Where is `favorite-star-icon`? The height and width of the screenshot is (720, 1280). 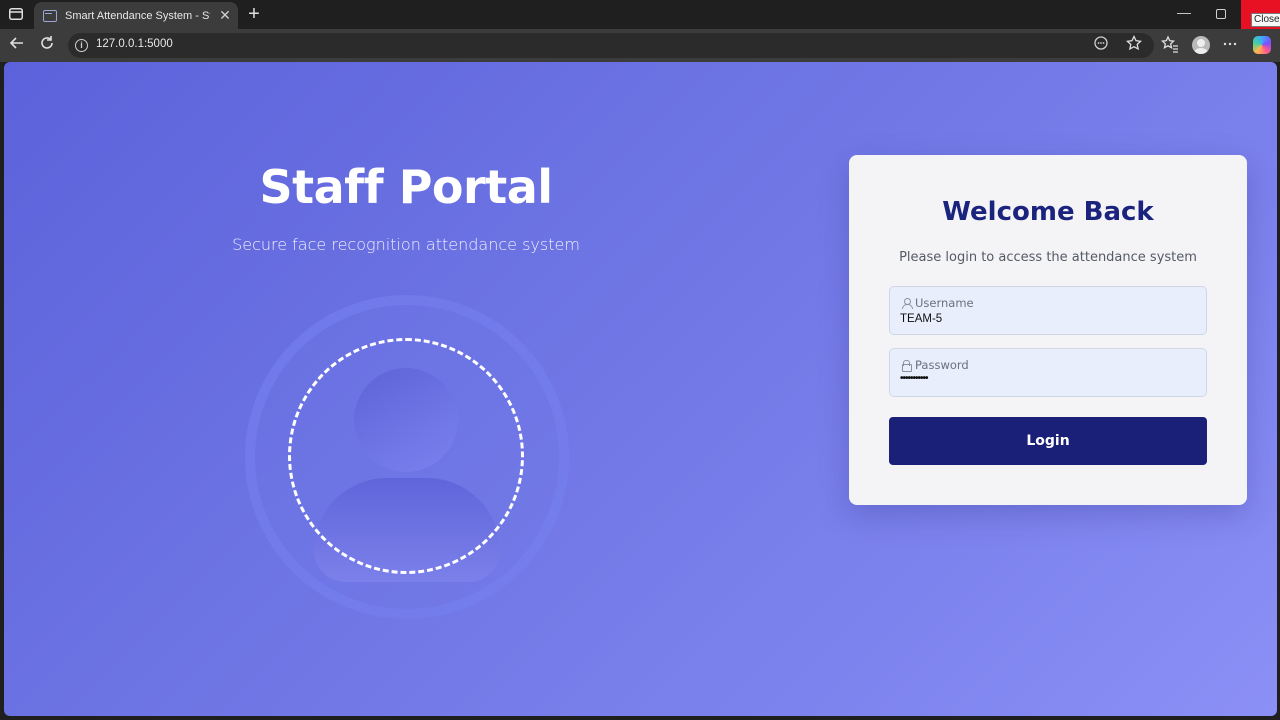 favorite-star-icon is located at coordinates (1134, 44).